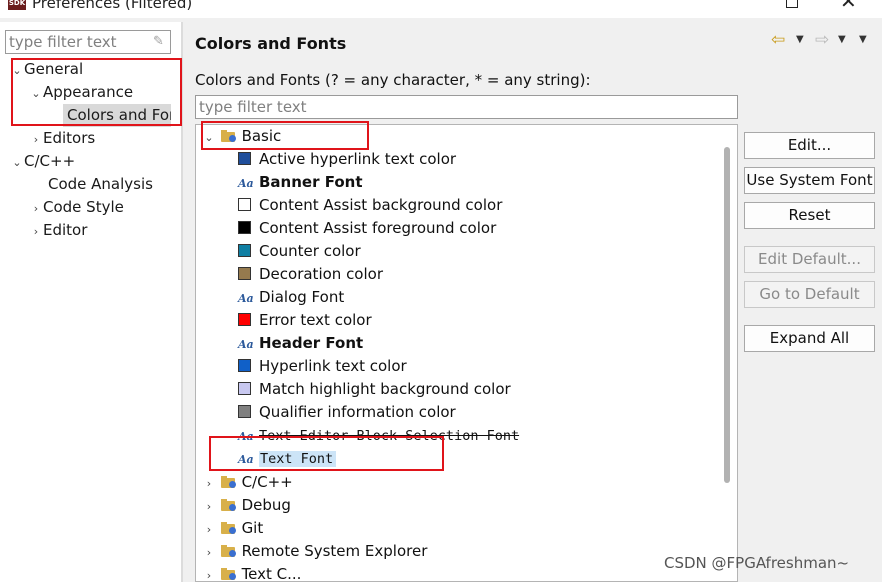  I want to click on tree-item: Counter color, so click(299, 251).